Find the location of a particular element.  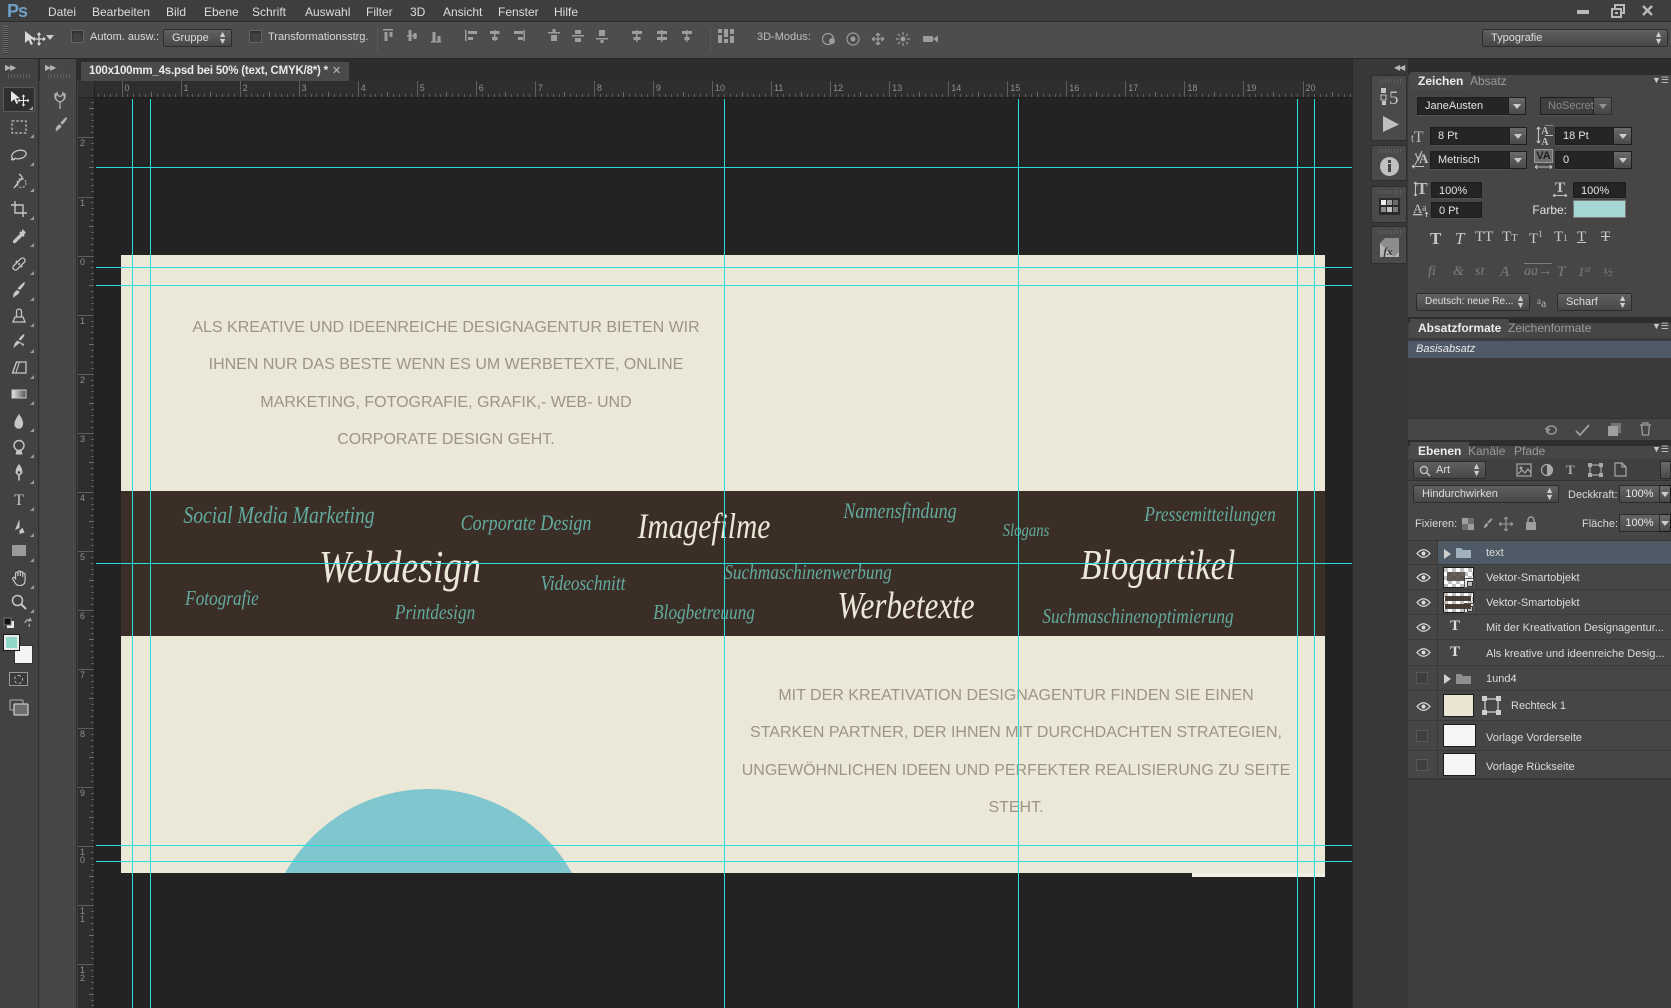

svg-text: A is located at coordinates (1545, 141).